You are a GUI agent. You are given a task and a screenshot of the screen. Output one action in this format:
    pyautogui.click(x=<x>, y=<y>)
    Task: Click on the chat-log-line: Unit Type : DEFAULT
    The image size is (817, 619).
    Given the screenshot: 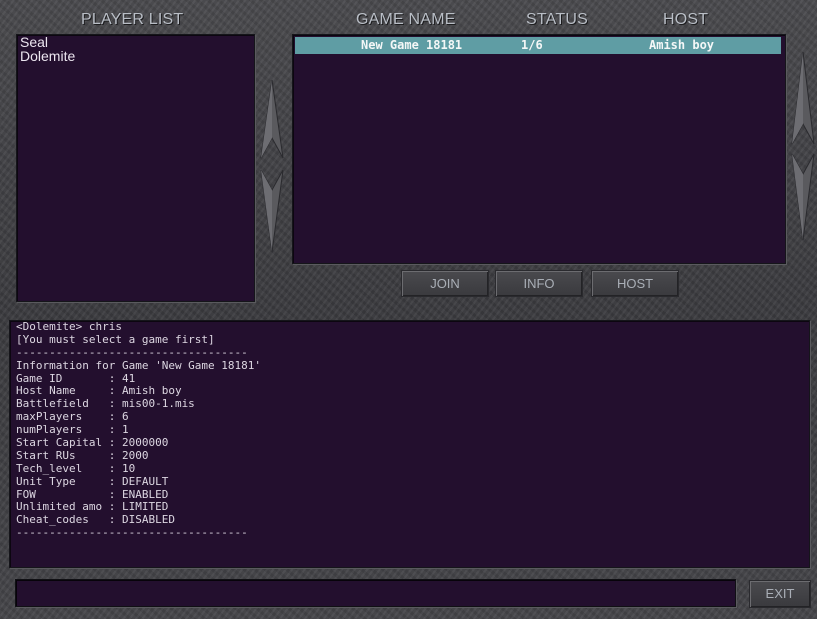 What is the action you would take?
    pyautogui.click(x=92, y=481)
    